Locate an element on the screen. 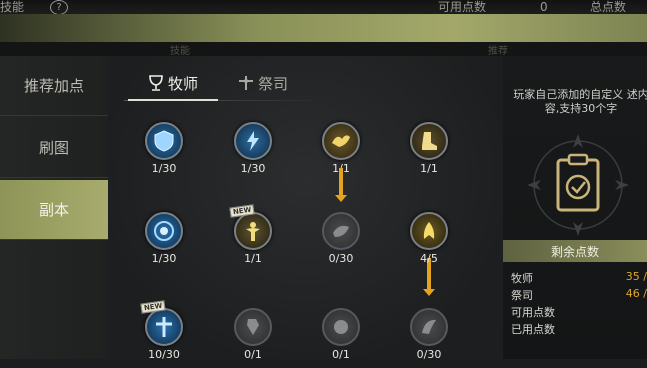 This screenshot has width=647, height=368. sidebar-item-label: 推荐加点 is located at coordinates (53, 86).